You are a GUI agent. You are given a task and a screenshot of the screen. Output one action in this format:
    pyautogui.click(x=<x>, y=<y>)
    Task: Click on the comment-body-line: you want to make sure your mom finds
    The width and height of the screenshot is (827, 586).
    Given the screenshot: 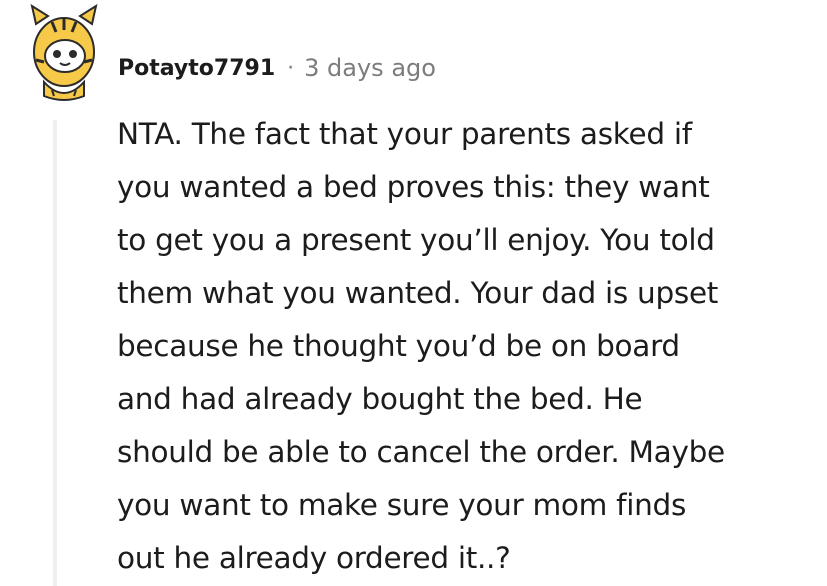 What is the action you would take?
    pyautogui.click(x=402, y=505)
    